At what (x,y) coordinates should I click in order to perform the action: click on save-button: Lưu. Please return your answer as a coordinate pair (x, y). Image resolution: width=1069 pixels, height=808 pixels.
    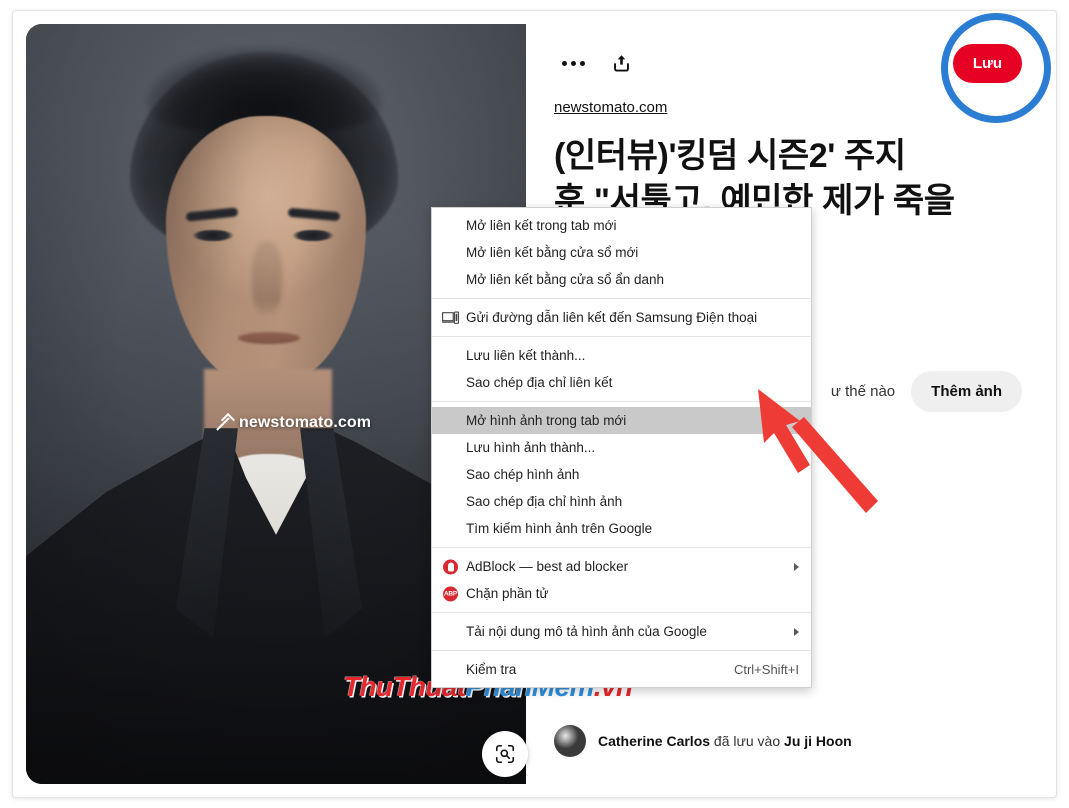
    Looking at the image, I should click on (987, 63).